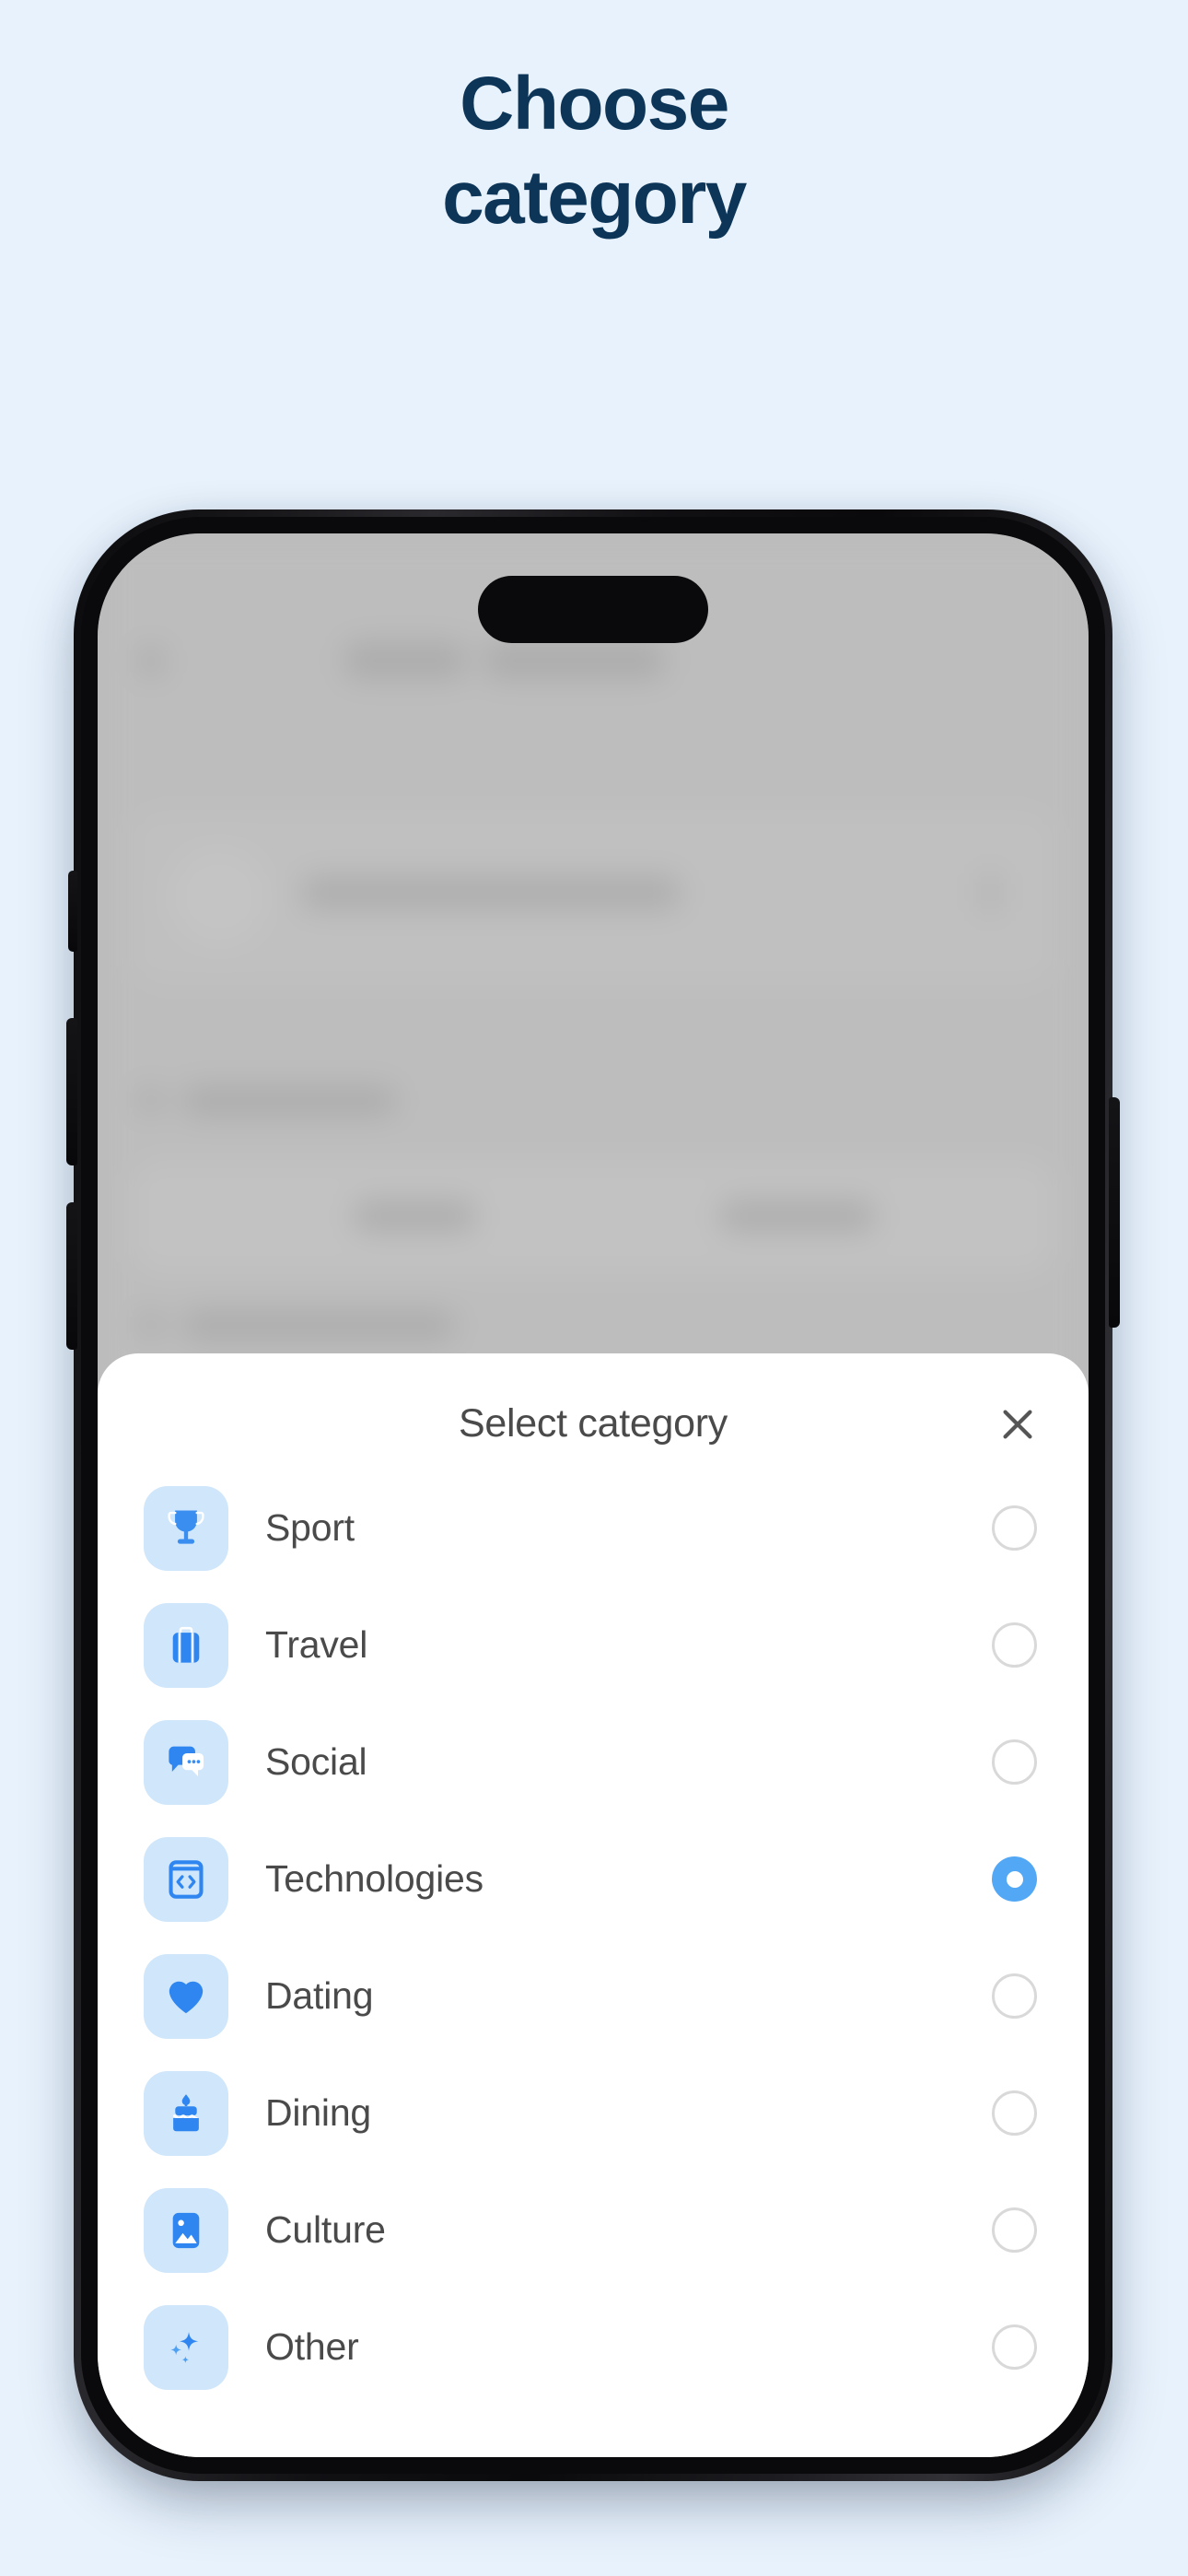  Describe the element at coordinates (1014, 1879) in the screenshot. I see `category-radio-technologies` at that location.